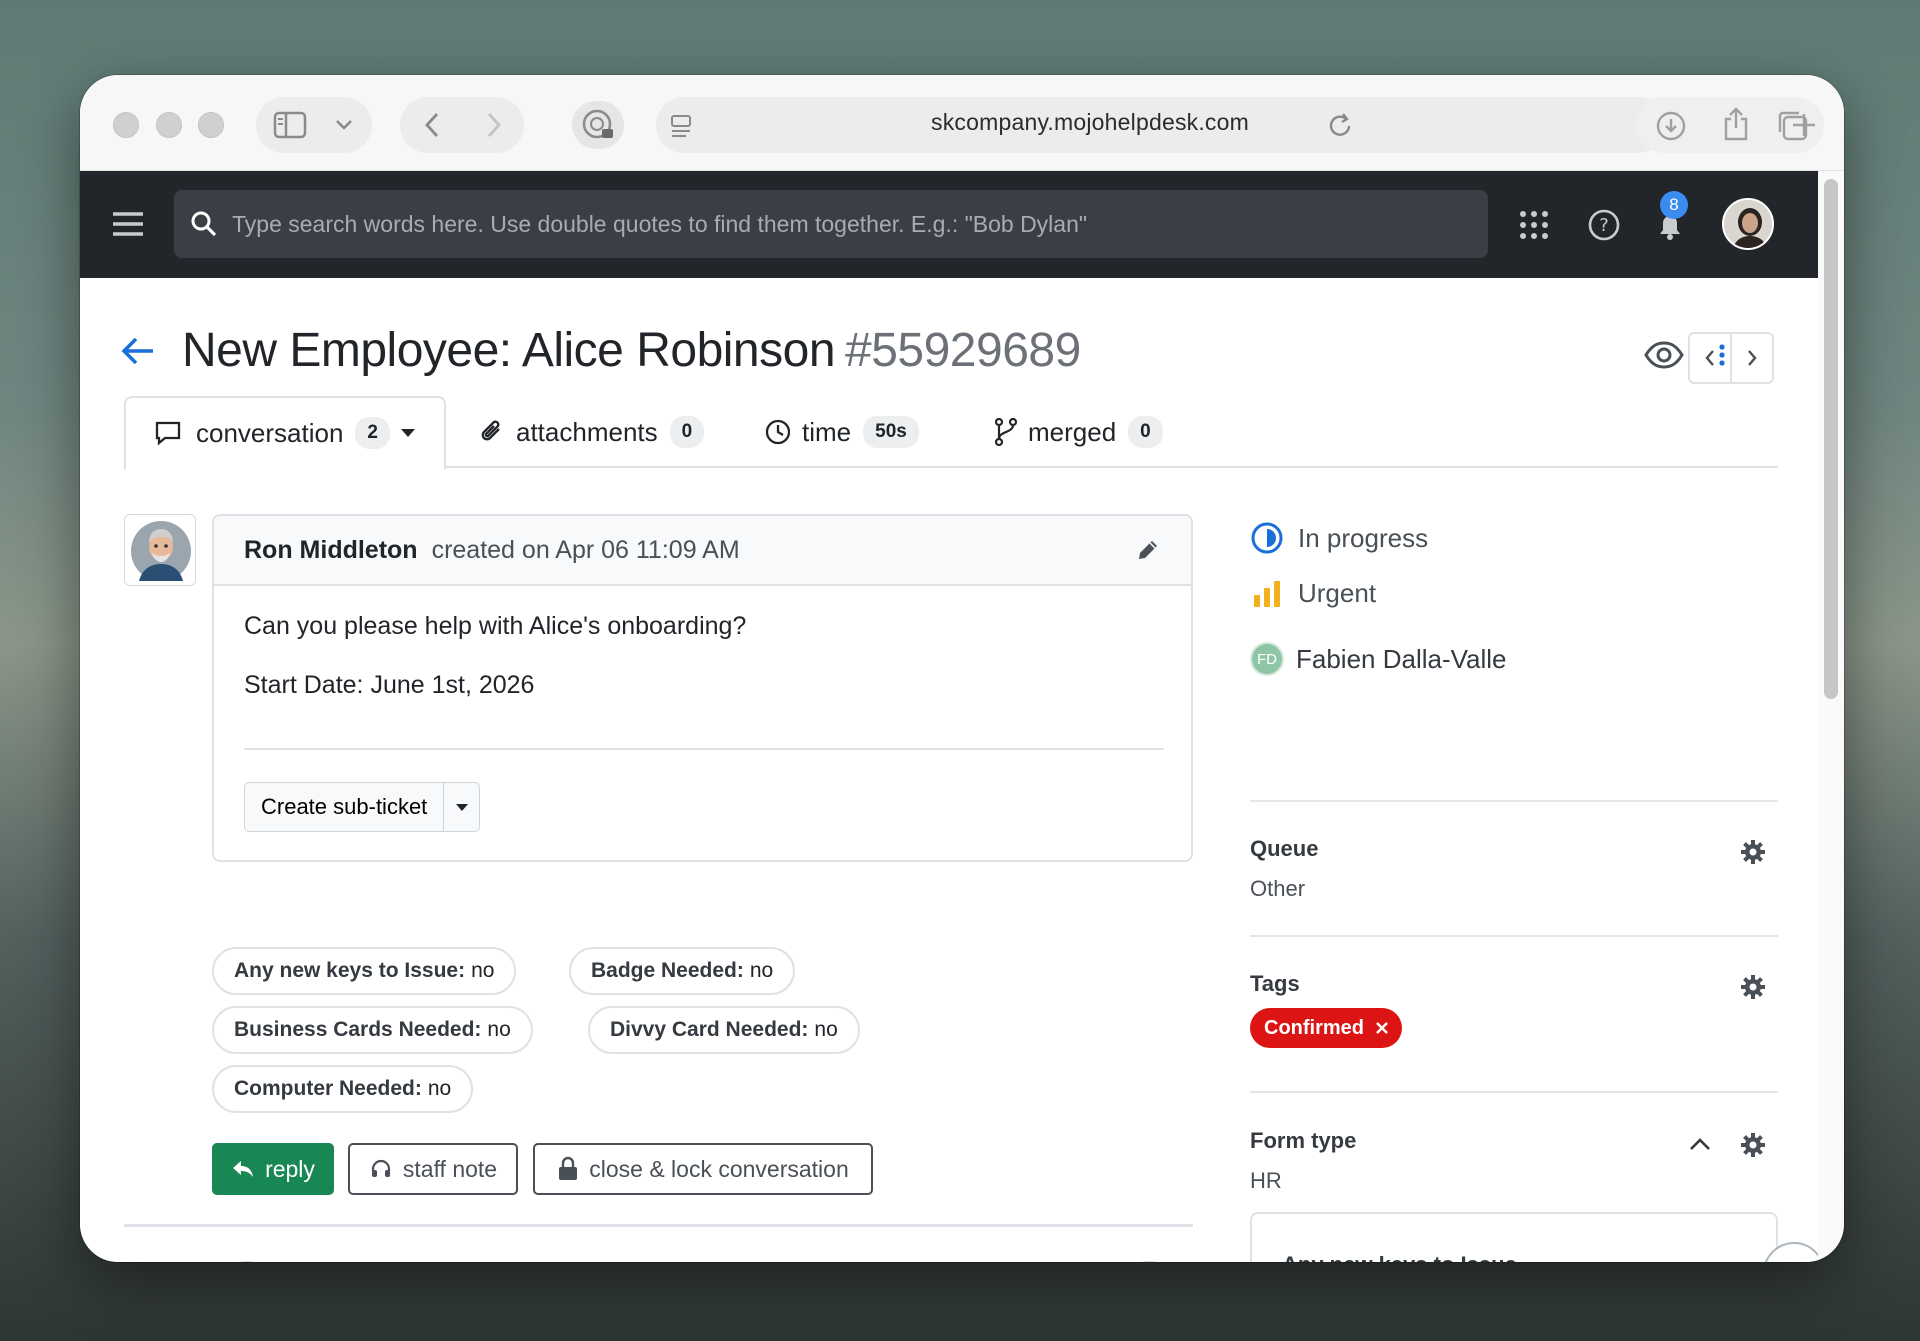 The image size is (1920, 1341). Describe the element at coordinates (1671, 126) in the screenshot. I see `download-icon` at that location.